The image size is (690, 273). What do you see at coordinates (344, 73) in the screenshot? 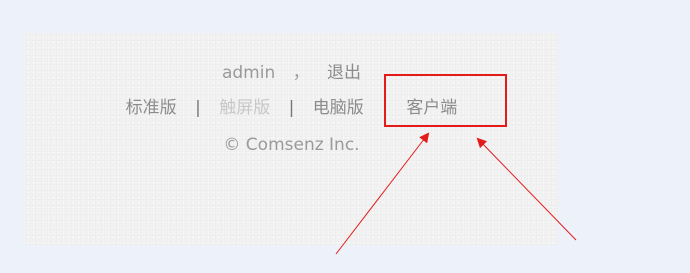
I see `logout-link: 退出` at bounding box center [344, 73].